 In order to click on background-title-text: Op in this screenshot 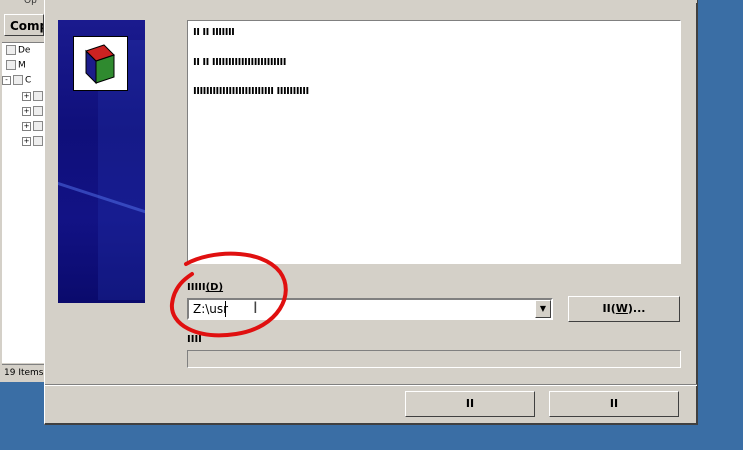, I will do `click(30, 3)`.